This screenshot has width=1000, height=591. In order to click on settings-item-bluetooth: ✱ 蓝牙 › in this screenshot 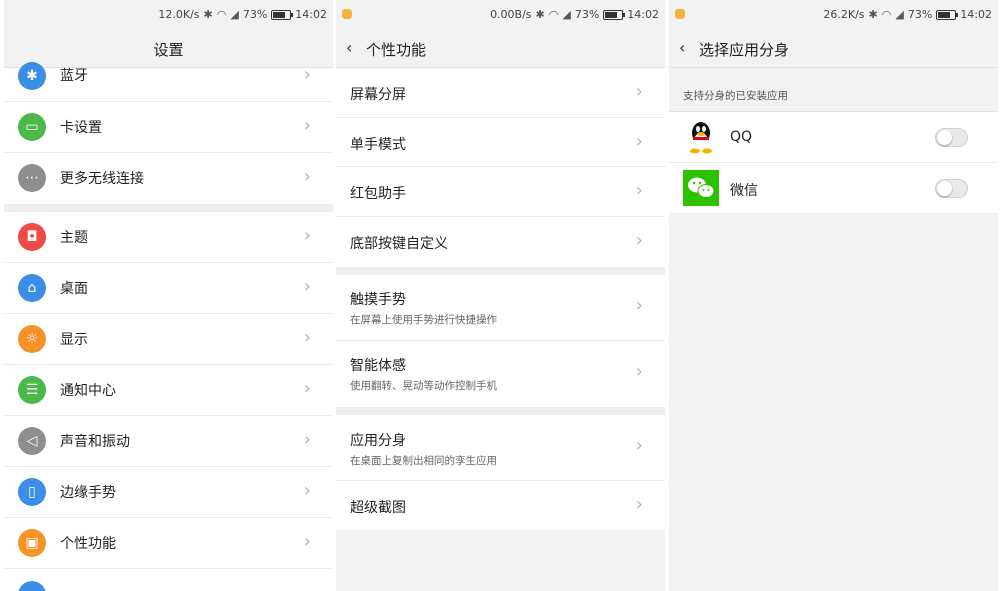, I will do `click(168, 82)`.